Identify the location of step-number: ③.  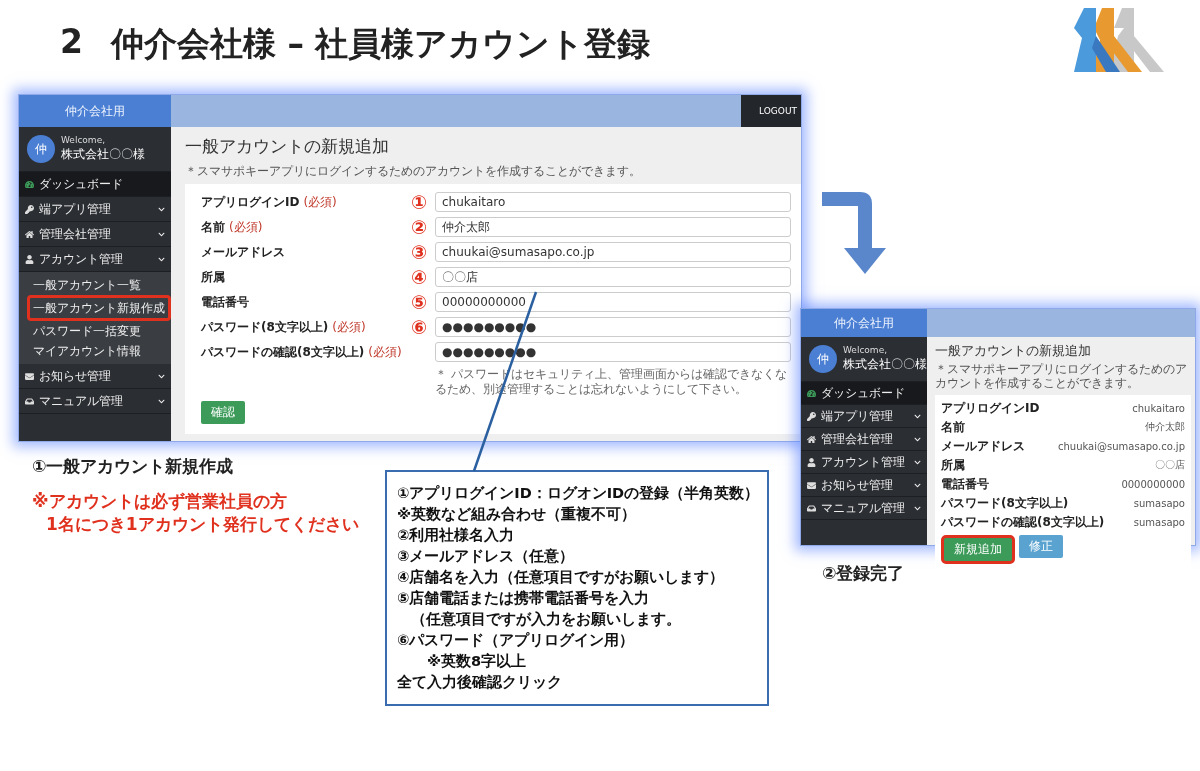
(420, 252).